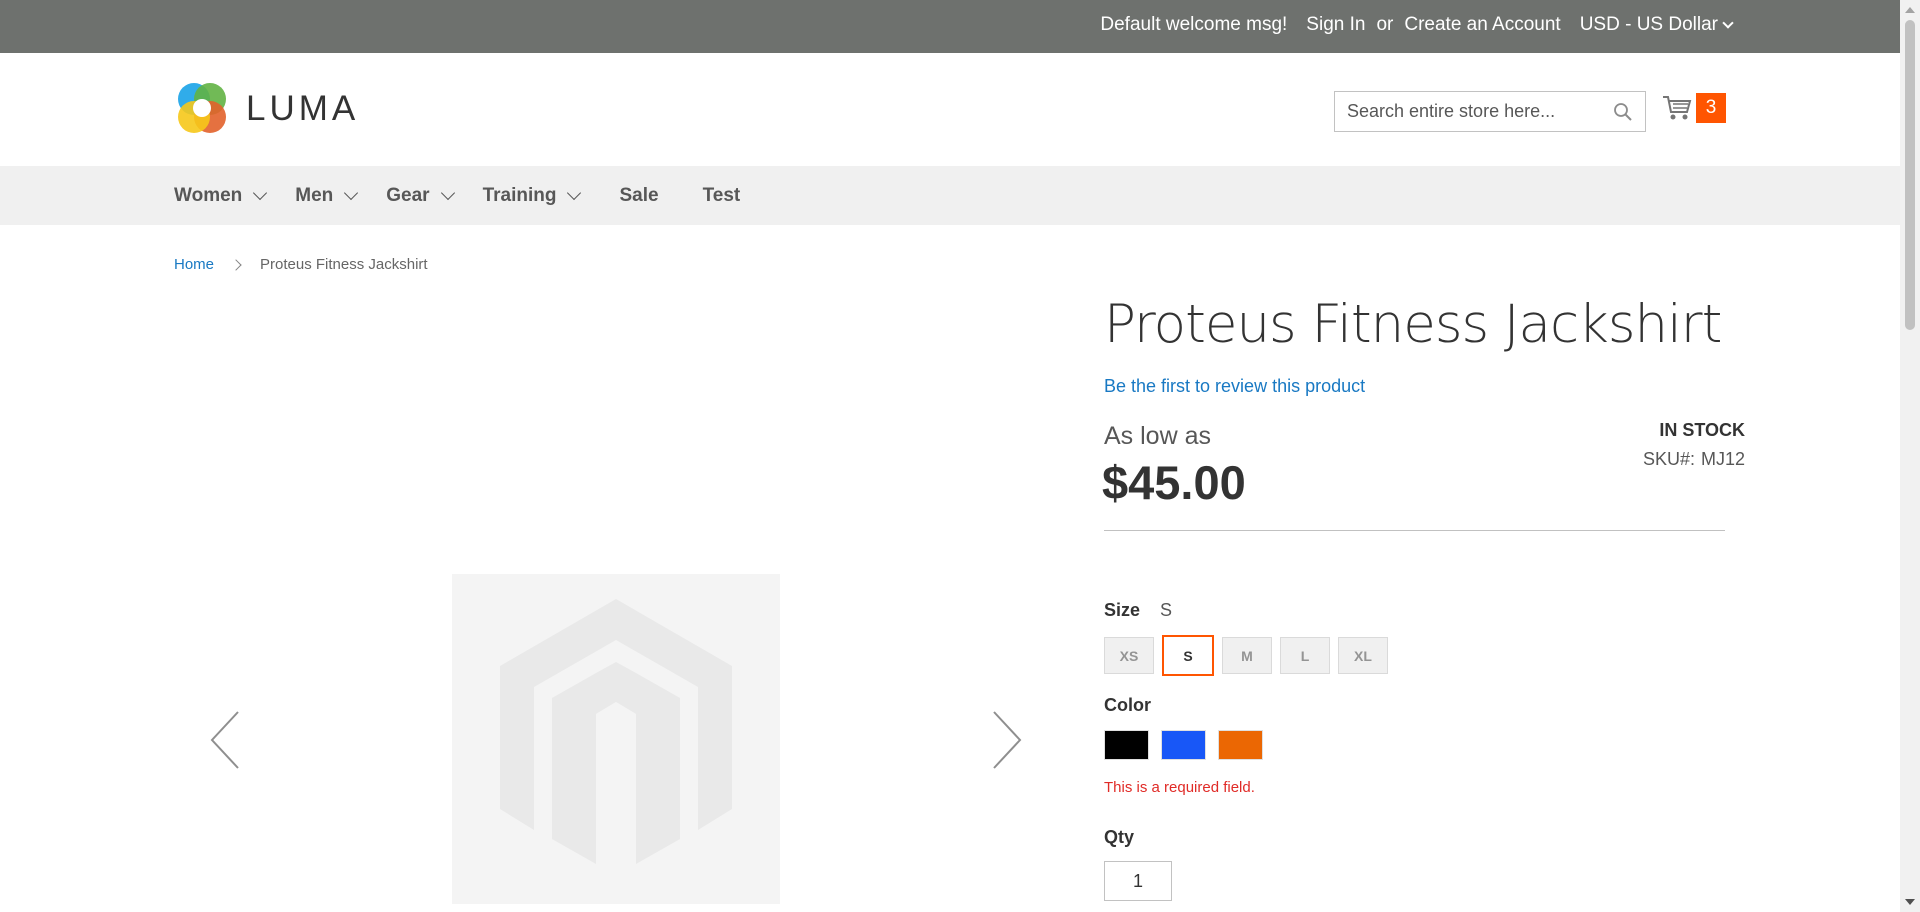  What do you see at coordinates (1247, 655) in the screenshot?
I see `size-option-m: M` at bounding box center [1247, 655].